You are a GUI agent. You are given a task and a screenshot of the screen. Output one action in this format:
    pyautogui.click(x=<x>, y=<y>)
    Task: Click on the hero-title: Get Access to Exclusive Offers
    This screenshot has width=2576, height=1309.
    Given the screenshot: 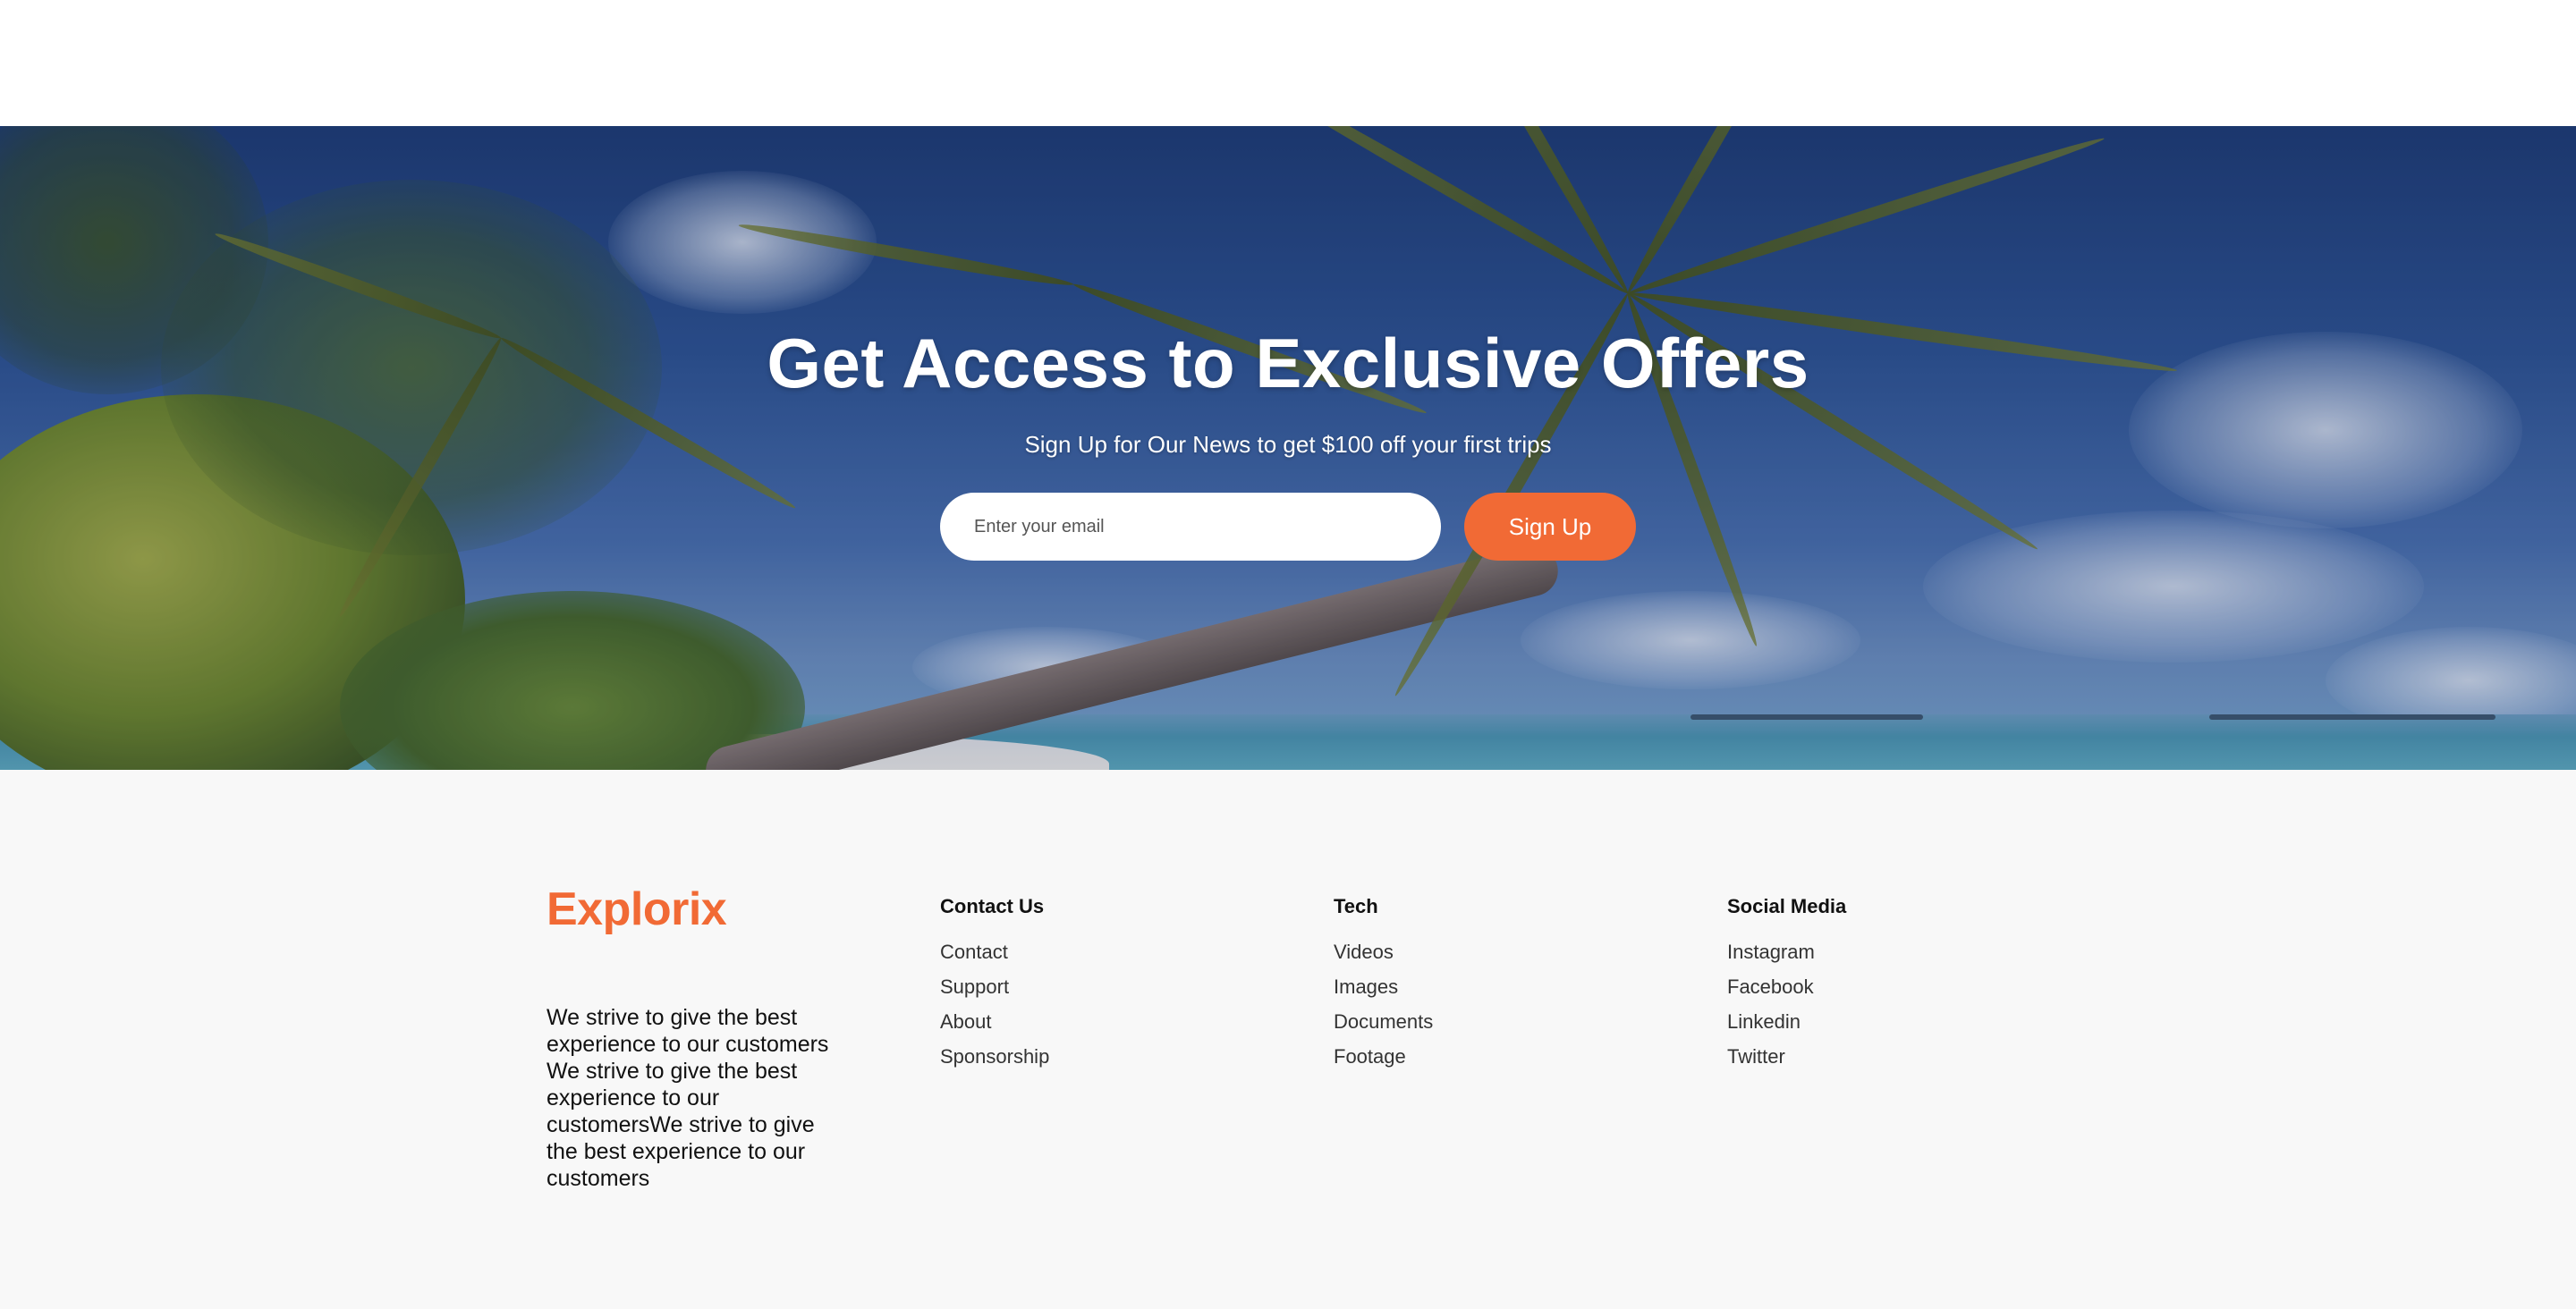 What is the action you would take?
    pyautogui.click(x=1288, y=363)
    